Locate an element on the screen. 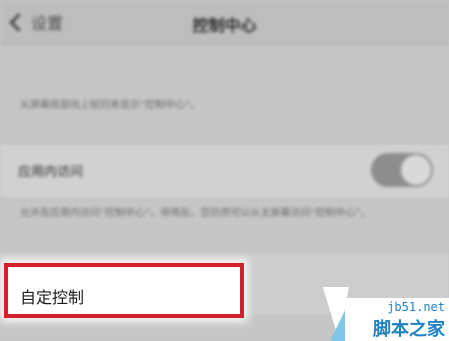 The width and height of the screenshot is (449, 341). in-app-access-label: 应用内访问 is located at coordinates (51, 172).